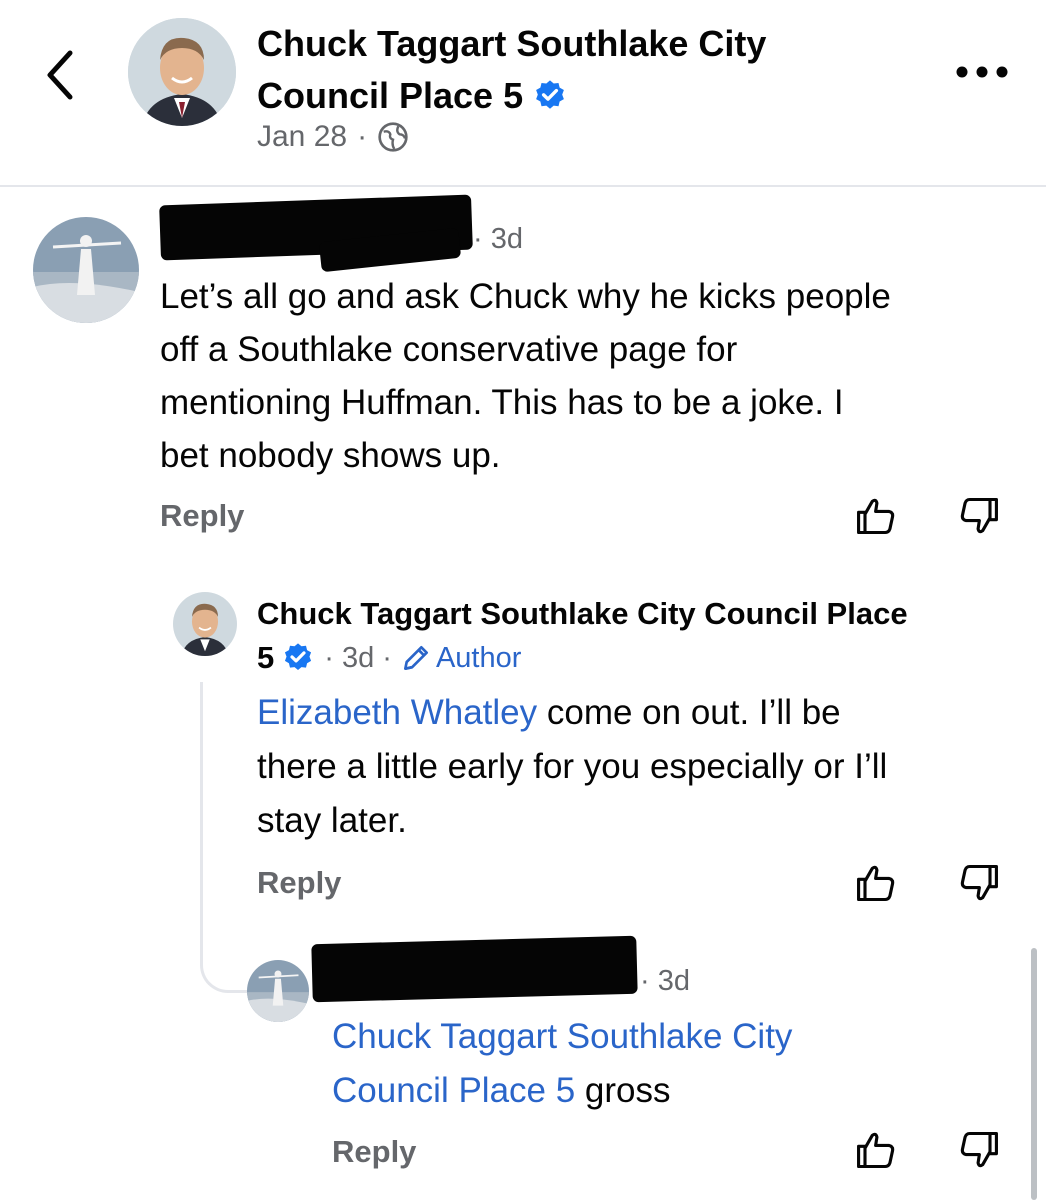 The image size is (1046, 1200). Describe the element at coordinates (665, 981) in the screenshot. I see `reply-time: · 3d` at that location.